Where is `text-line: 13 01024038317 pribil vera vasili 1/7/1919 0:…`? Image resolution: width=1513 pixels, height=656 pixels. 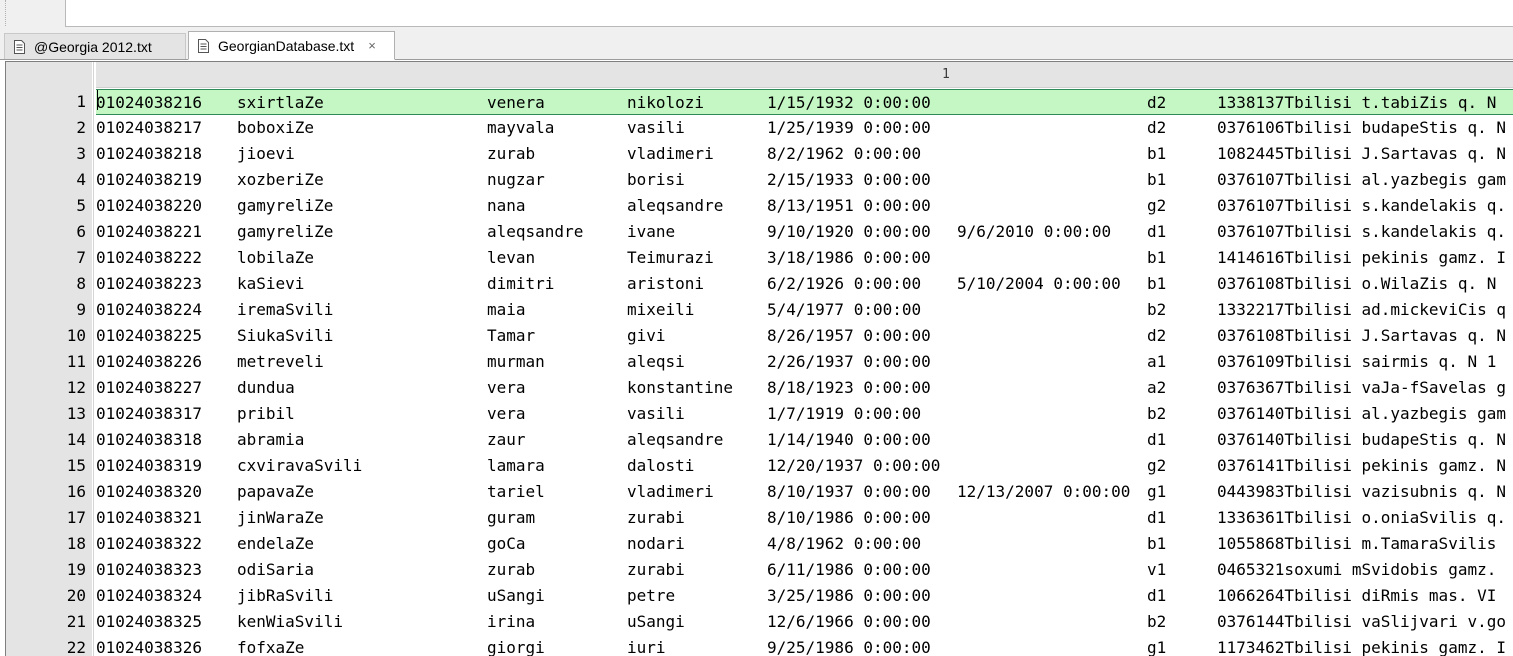
text-line: 13 01024038317 pribil vera vasili 1/7/1919 0:… is located at coordinates (759, 414).